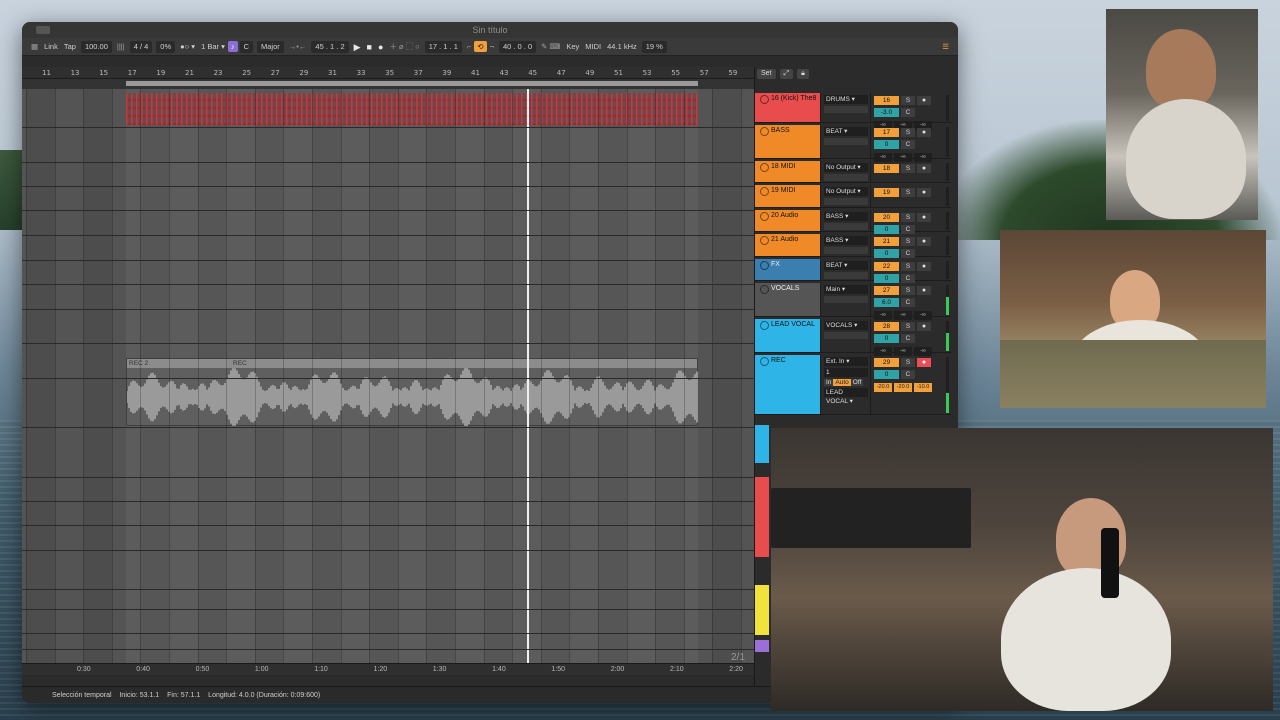 Image resolution: width=1280 pixels, height=720 pixels. Describe the element at coordinates (853, 301) in the screenshot. I see `mixer-track: VOCALS Main ▾ 27 S ● 6.0 C -∞ -∞ -∞` at that location.